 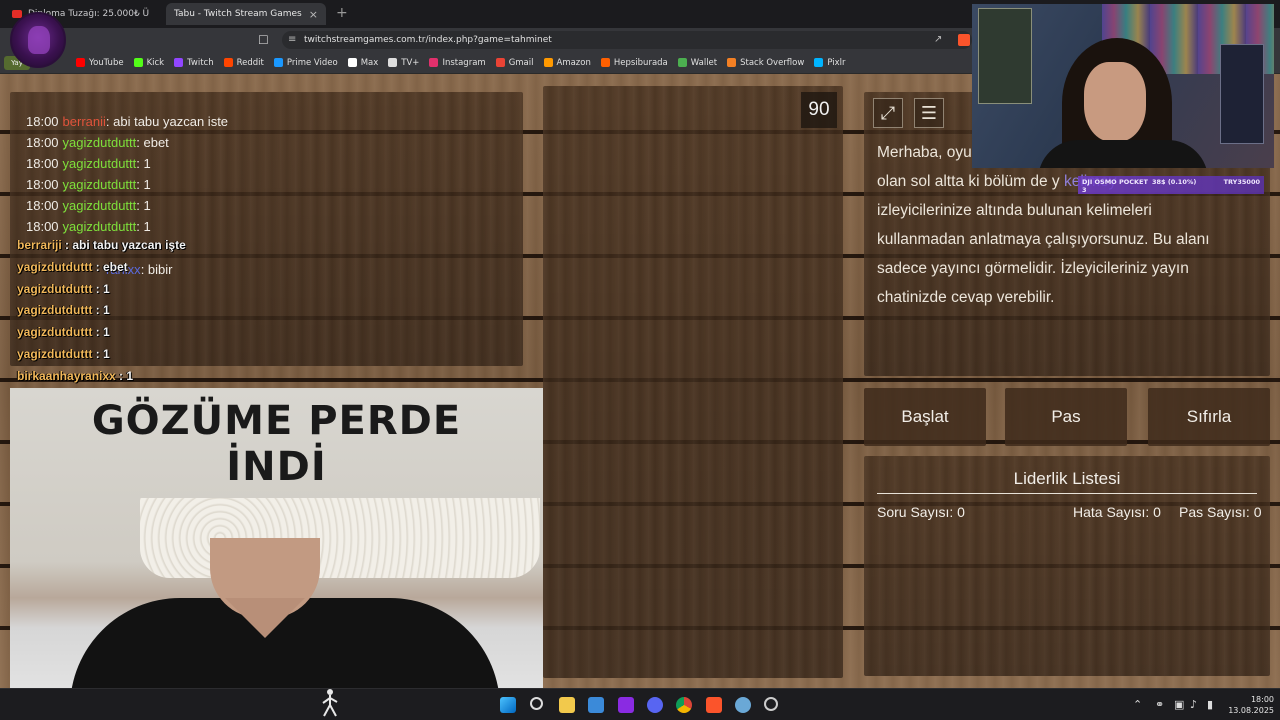 What do you see at coordinates (573, 62) in the screenshot?
I see `bookmark-label: Amazon` at bounding box center [573, 62].